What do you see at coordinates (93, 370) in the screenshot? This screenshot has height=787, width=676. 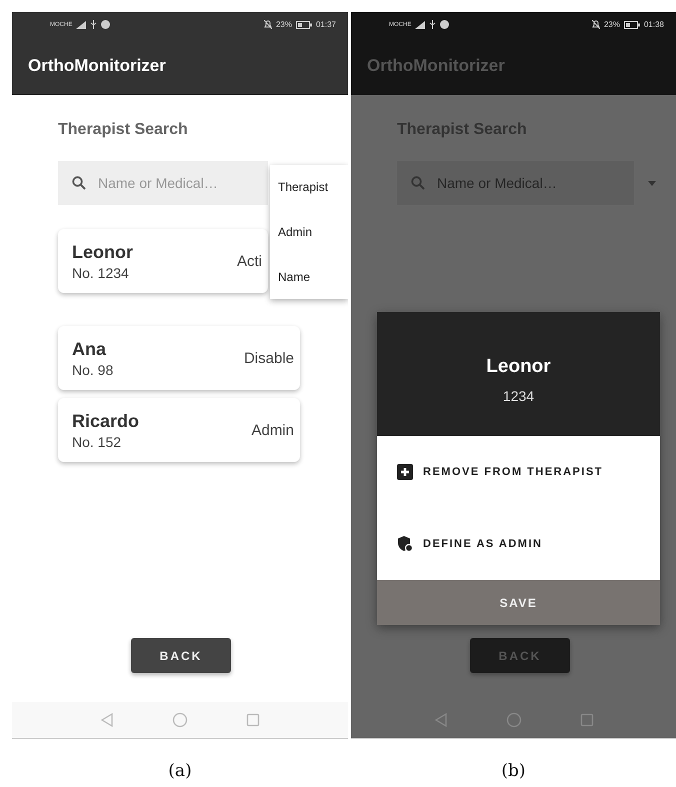 I see `user-number: No. 98` at bounding box center [93, 370].